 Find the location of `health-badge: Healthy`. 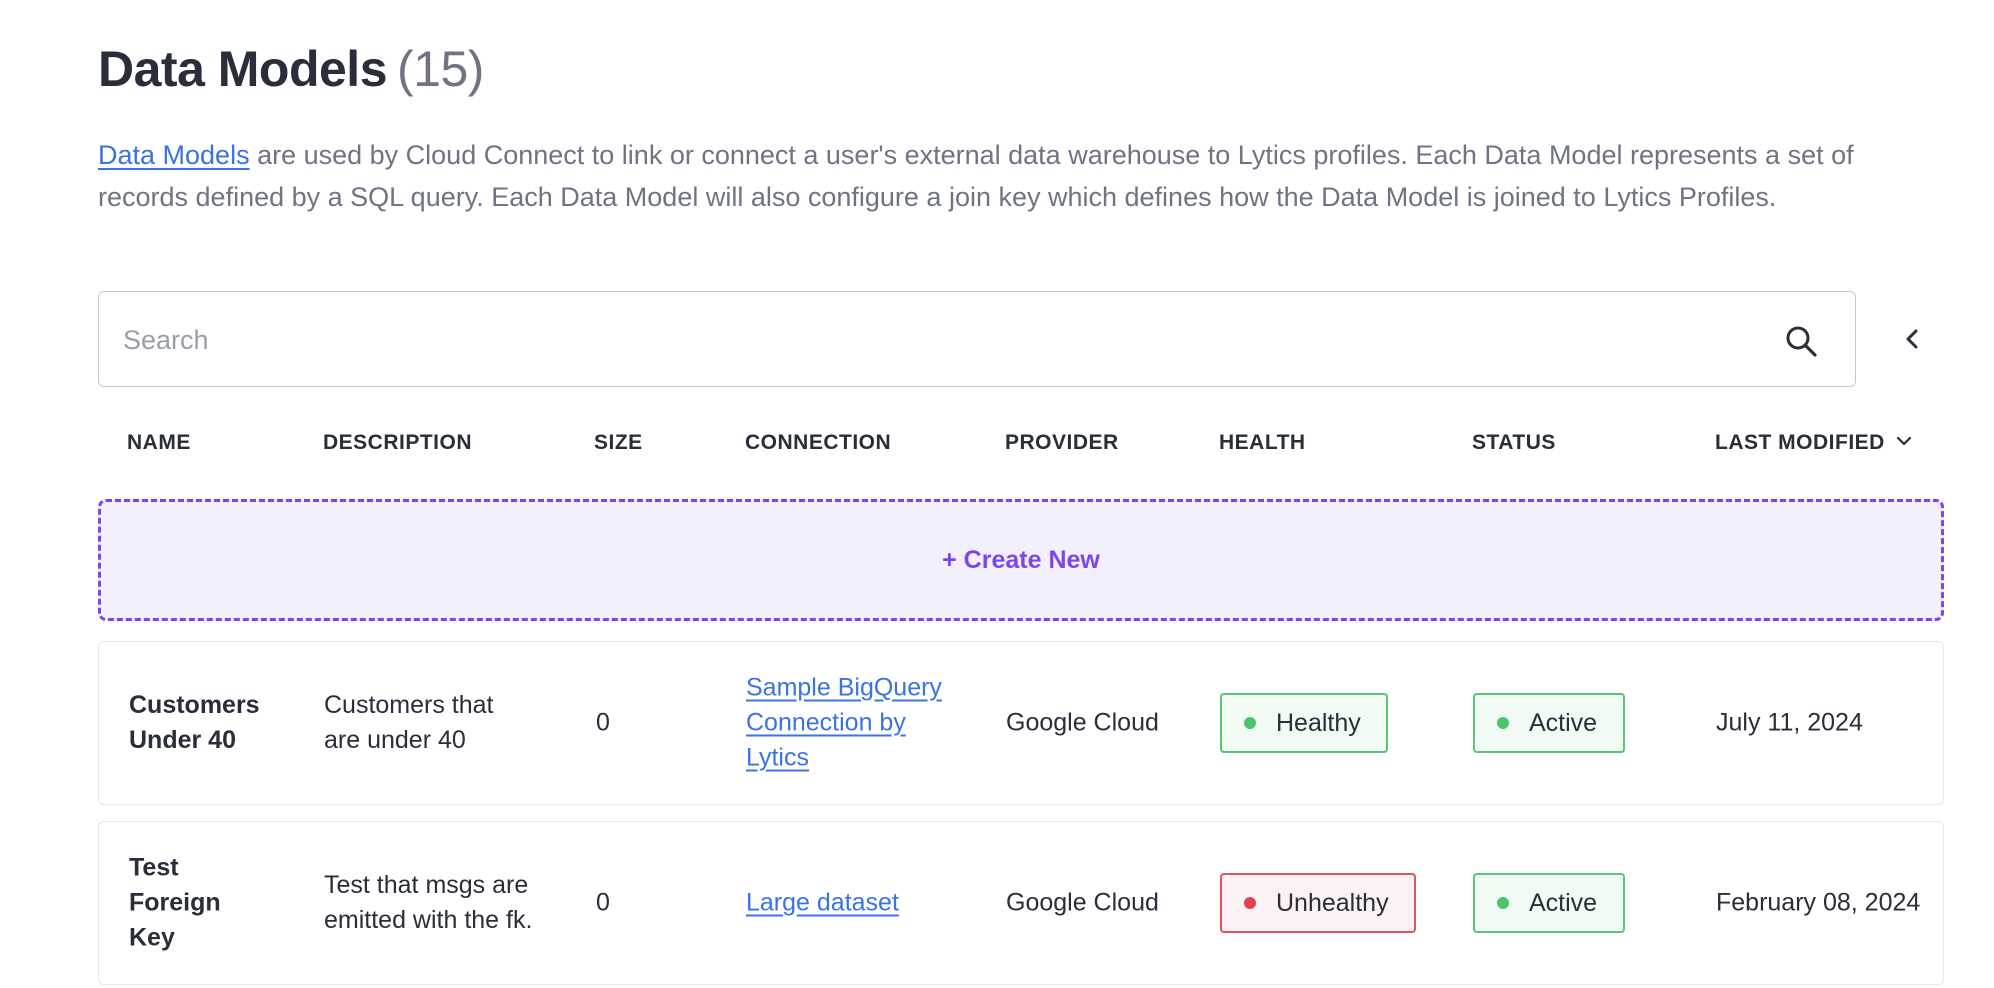

health-badge: Healthy is located at coordinates (1304, 723).